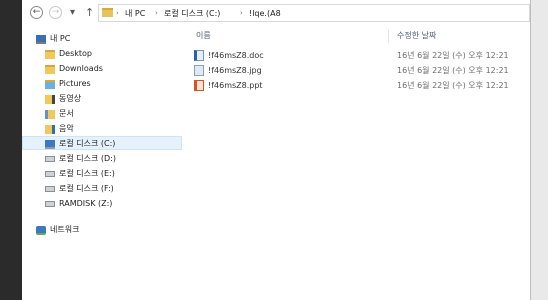  I want to click on nav-item-desktop: Desktop, so click(102, 54).